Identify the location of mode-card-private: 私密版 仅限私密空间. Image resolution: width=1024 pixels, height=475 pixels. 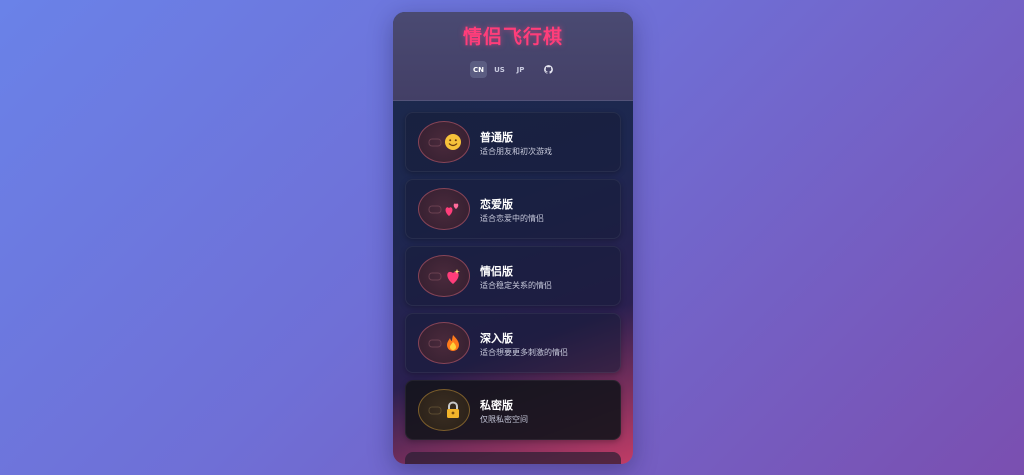
(513, 410).